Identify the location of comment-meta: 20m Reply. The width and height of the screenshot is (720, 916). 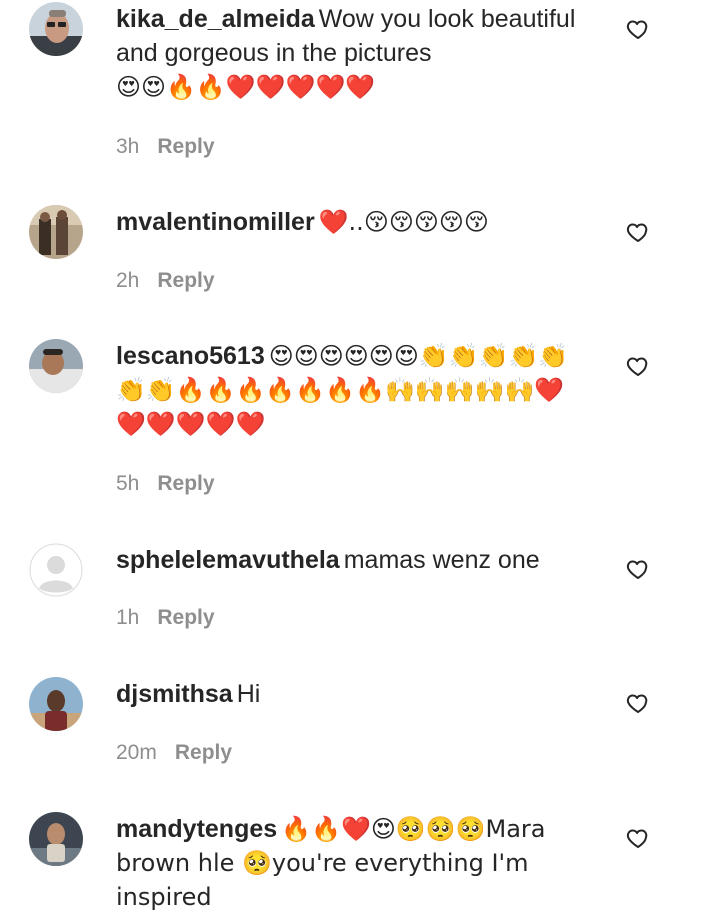
(174, 753).